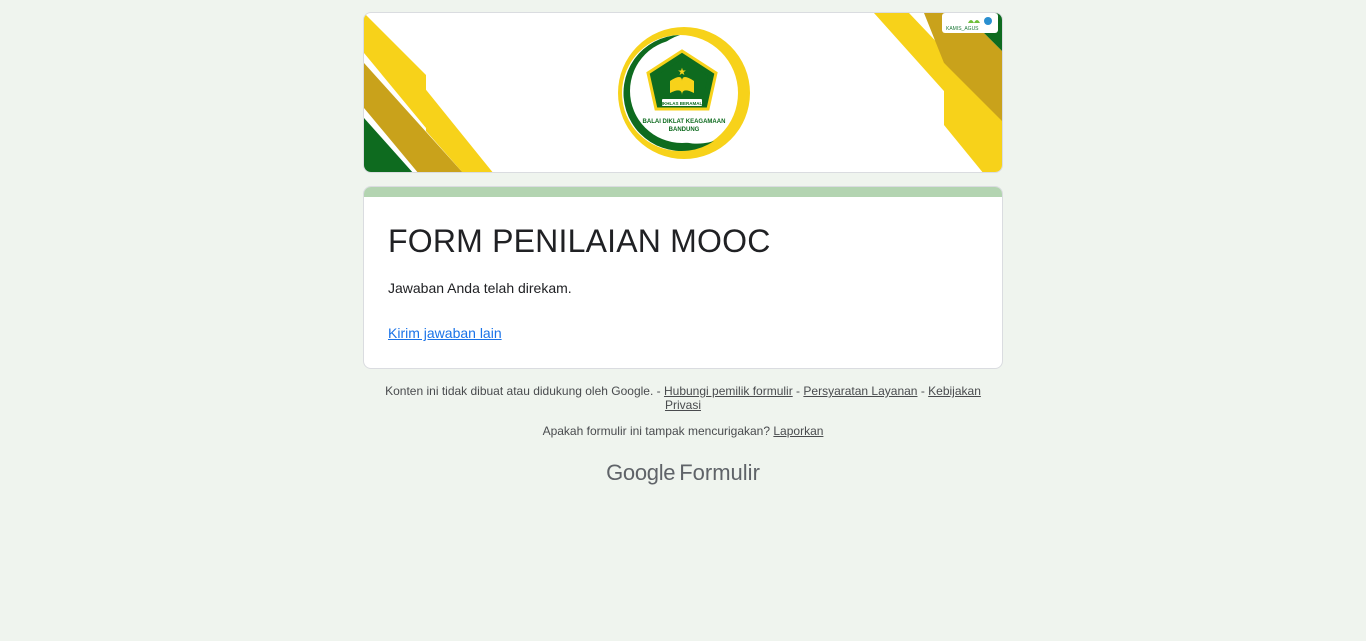 The height and width of the screenshot is (641, 1366). What do you see at coordinates (728, 391) in the screenshot?
I see `contact-owner-link: Hubungi pemilik formulir` at bounding box center [728, 391].